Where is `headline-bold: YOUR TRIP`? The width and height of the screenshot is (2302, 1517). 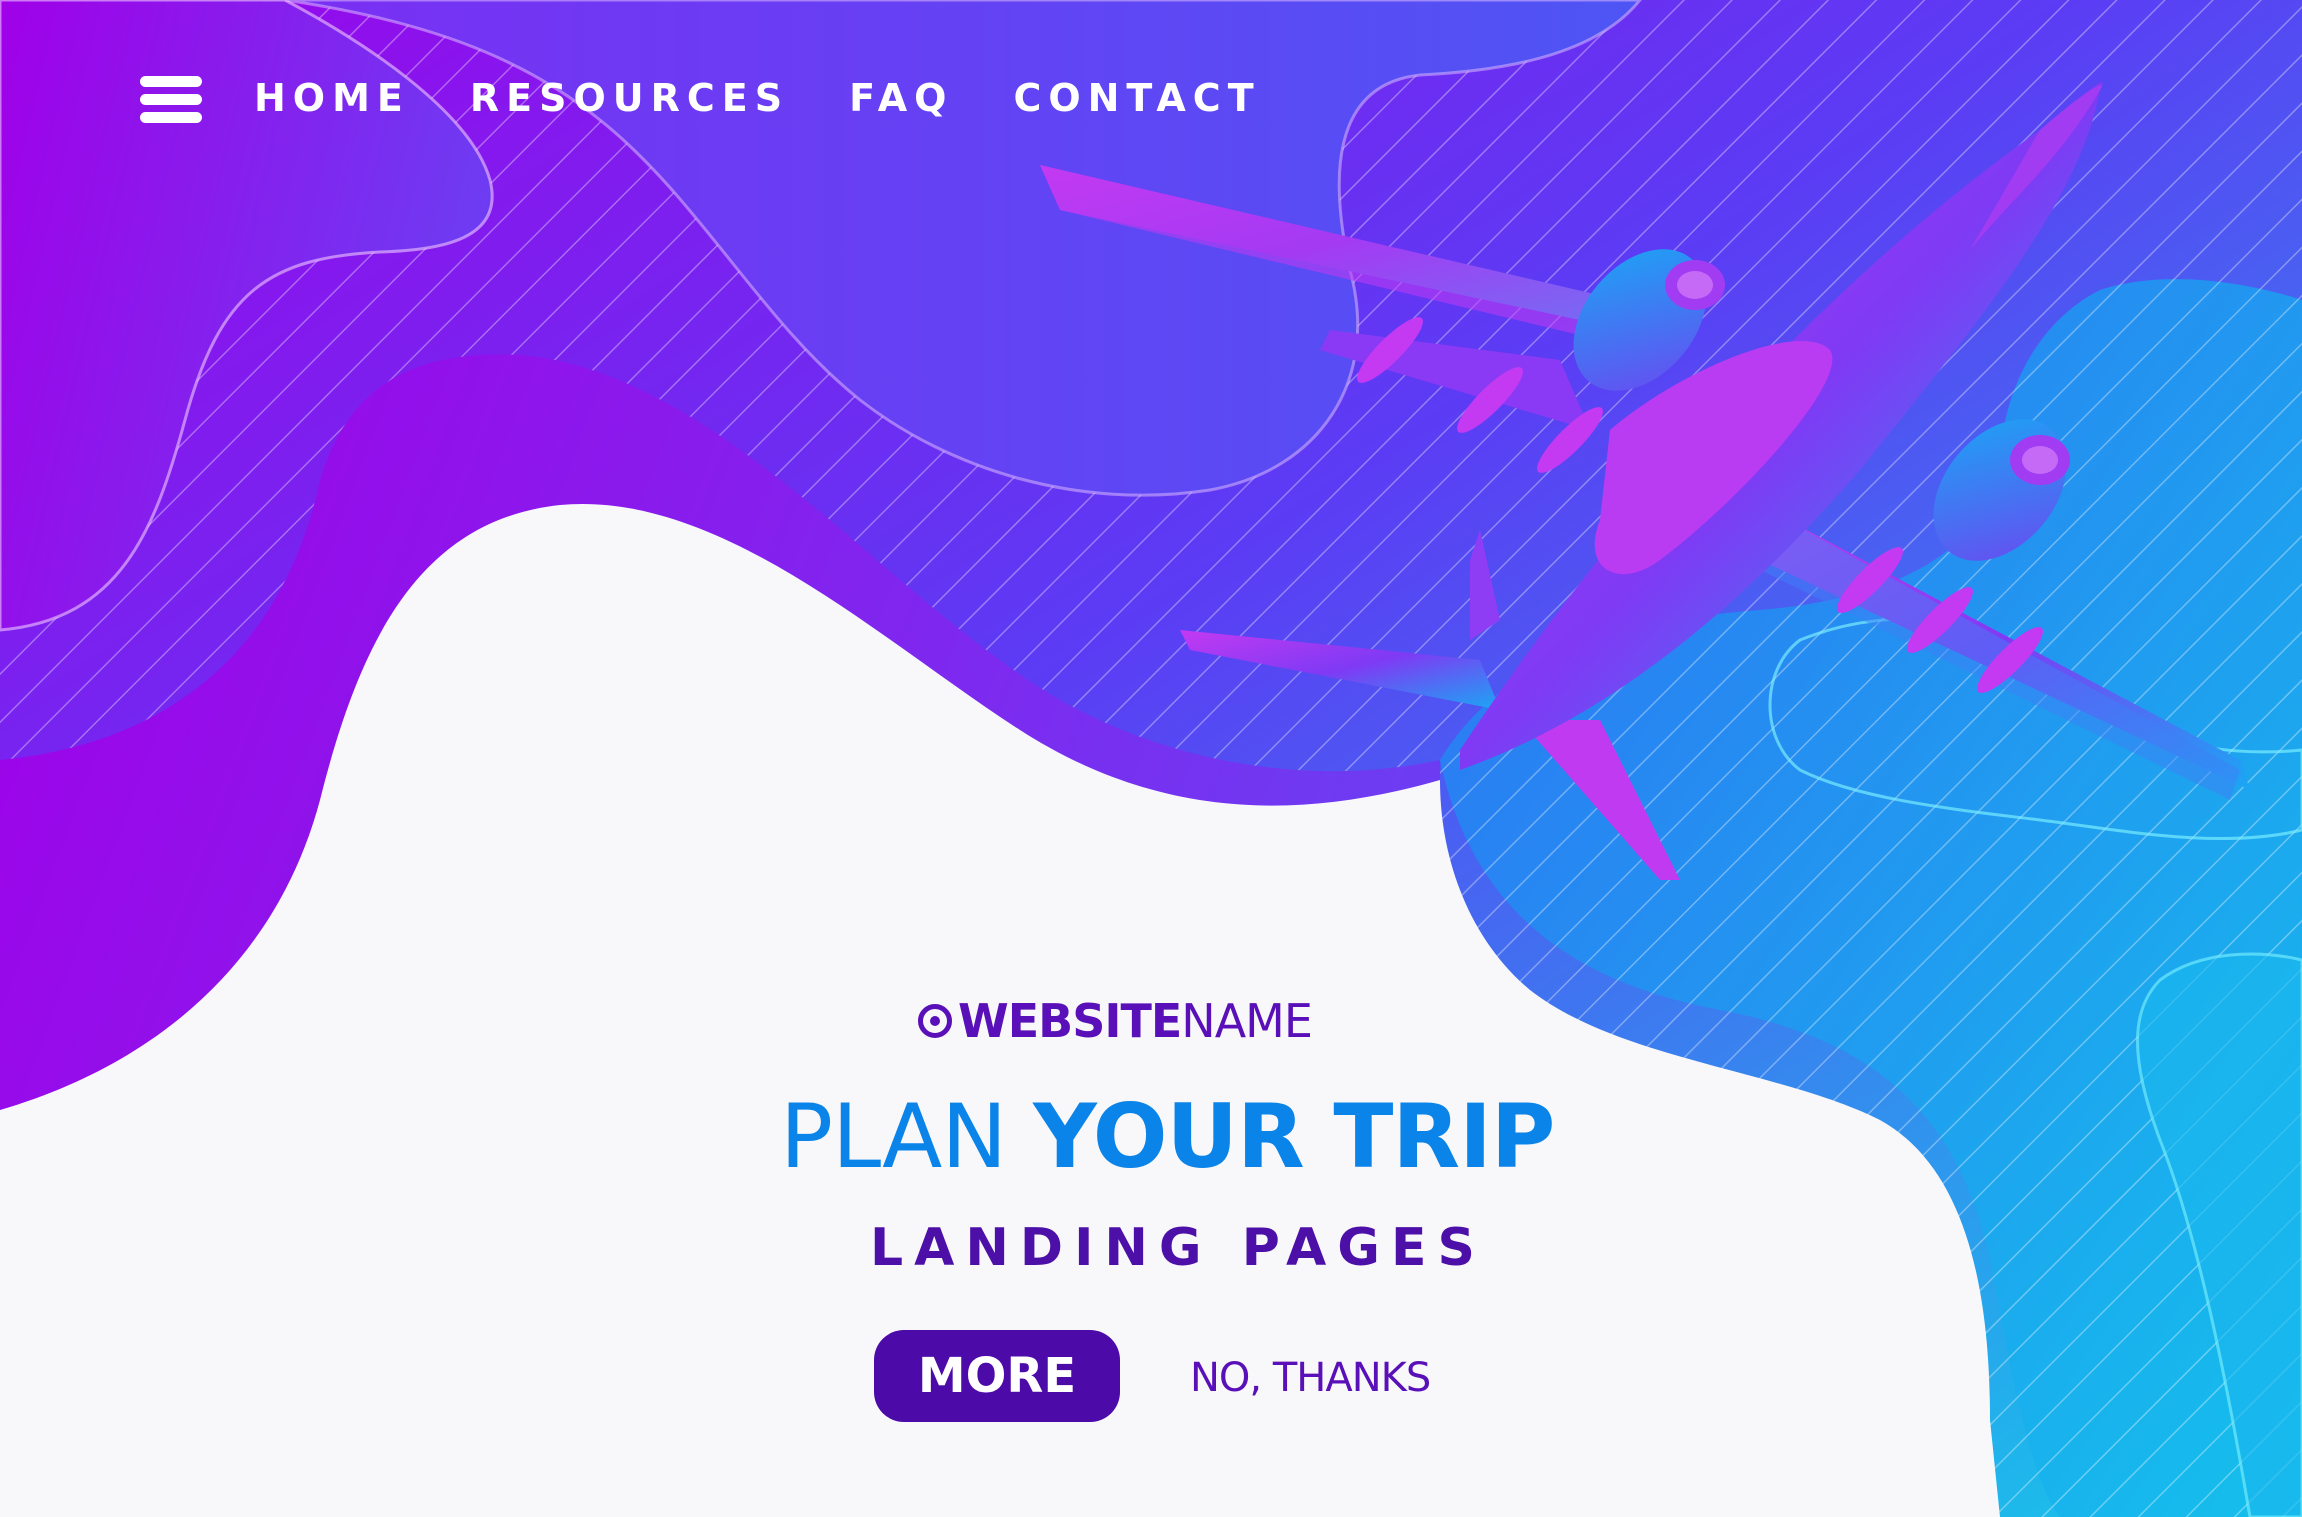 headline-bold: YOUR TRIP is located at coordinates (1294, 1136).